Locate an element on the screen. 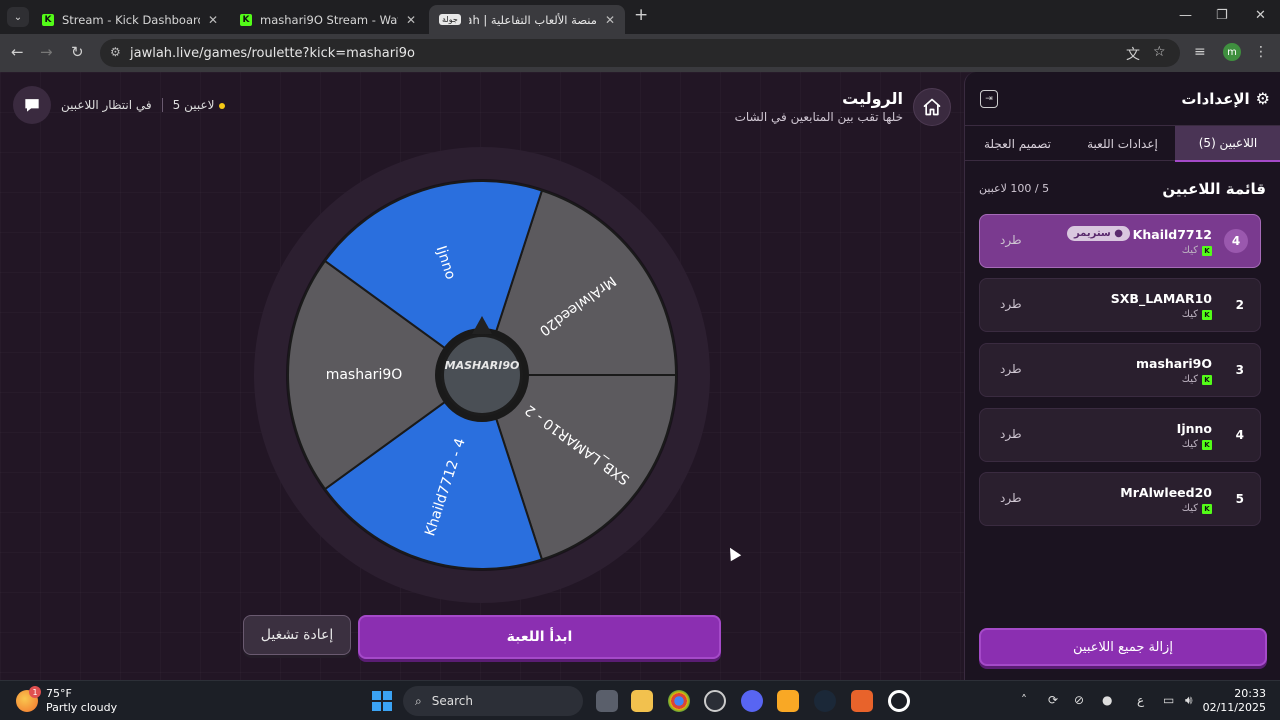  jawlah-favicon-icon: جولة is located at coordinates (450, 19).